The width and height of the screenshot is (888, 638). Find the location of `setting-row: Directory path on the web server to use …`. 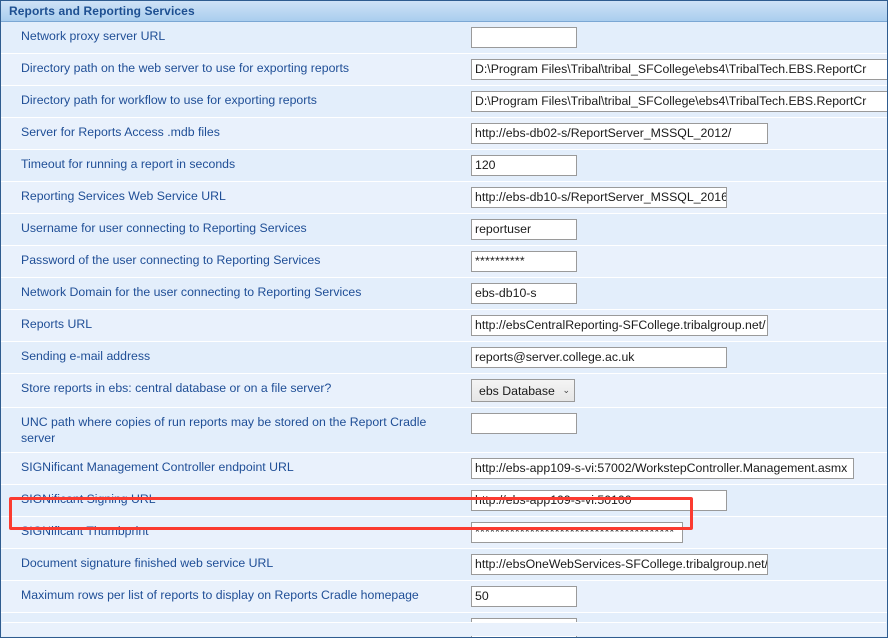

setting-row: Directory path on the web server to use … is located at coordinates (444, 70).